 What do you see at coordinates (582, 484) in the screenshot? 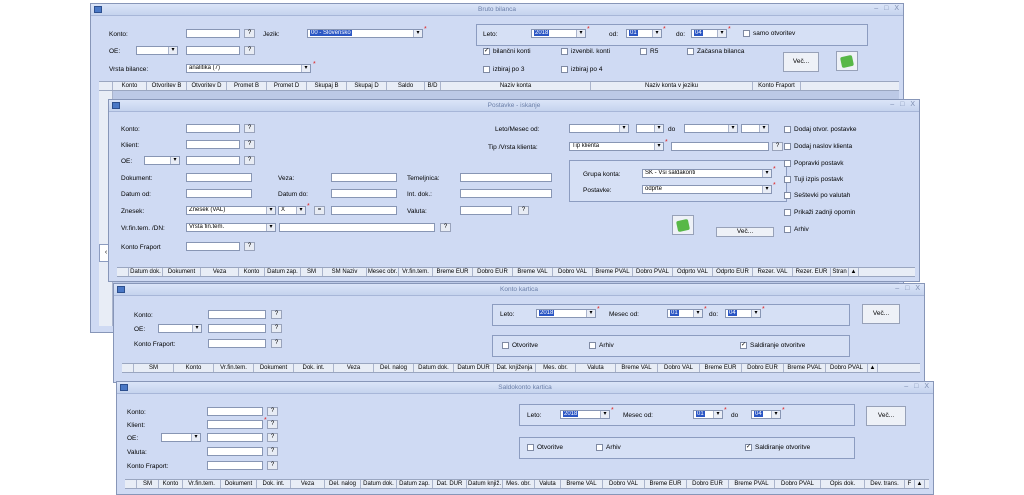
I see `column-header: Breme VAL` at bounding box center [582, 484].